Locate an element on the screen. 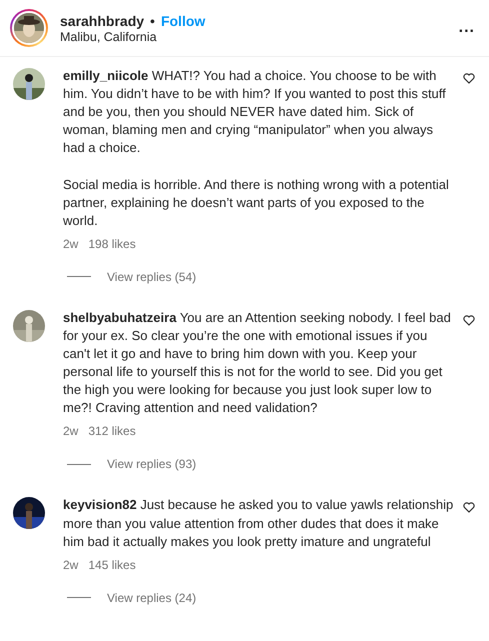 This screenshot has height=641, width=489. follow-link: Follow is located at coordinates (183, 20).